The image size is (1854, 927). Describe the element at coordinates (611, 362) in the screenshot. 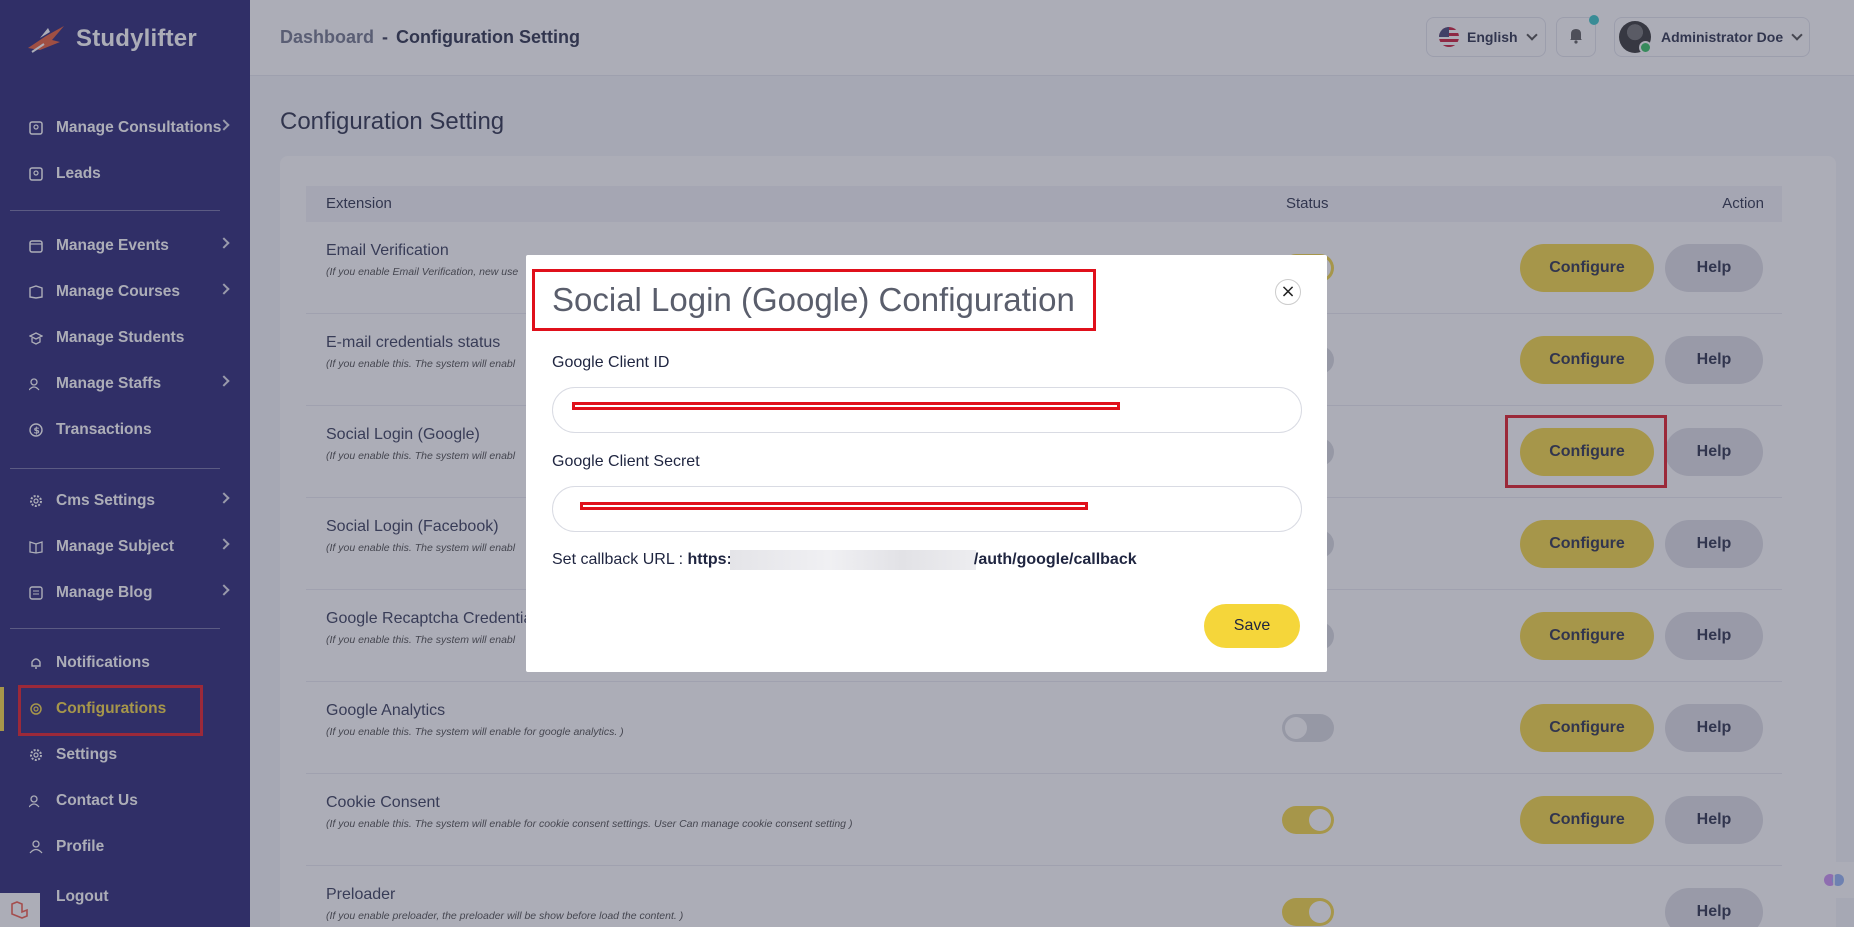

I see `client-id-label: Google Client ID` at that location.